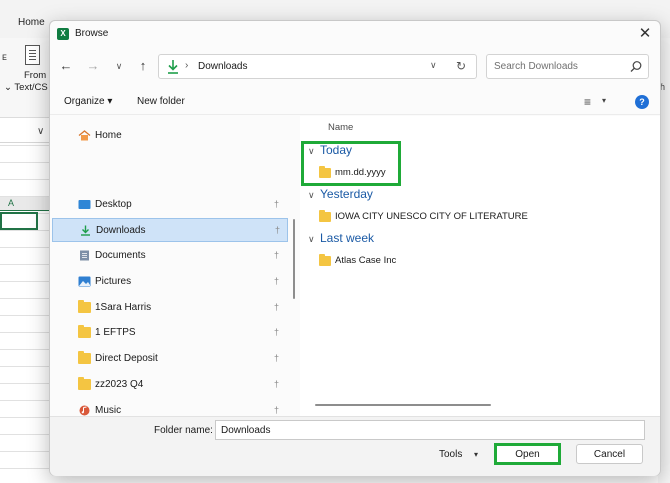  Describe the element at coordinates (126, 358) in the screenshot. I see `nav-item-label: Direct Deposit` at that location.